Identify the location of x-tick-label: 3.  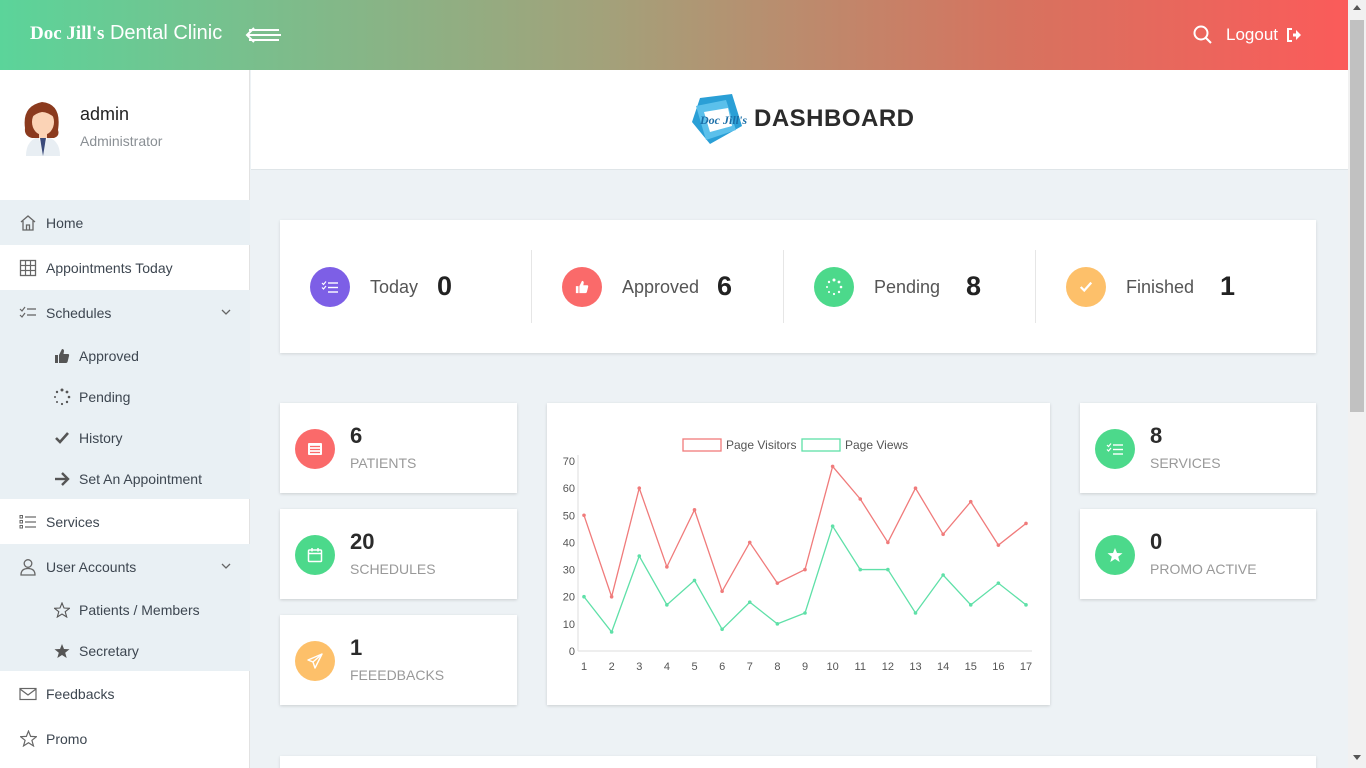
(639, 667).